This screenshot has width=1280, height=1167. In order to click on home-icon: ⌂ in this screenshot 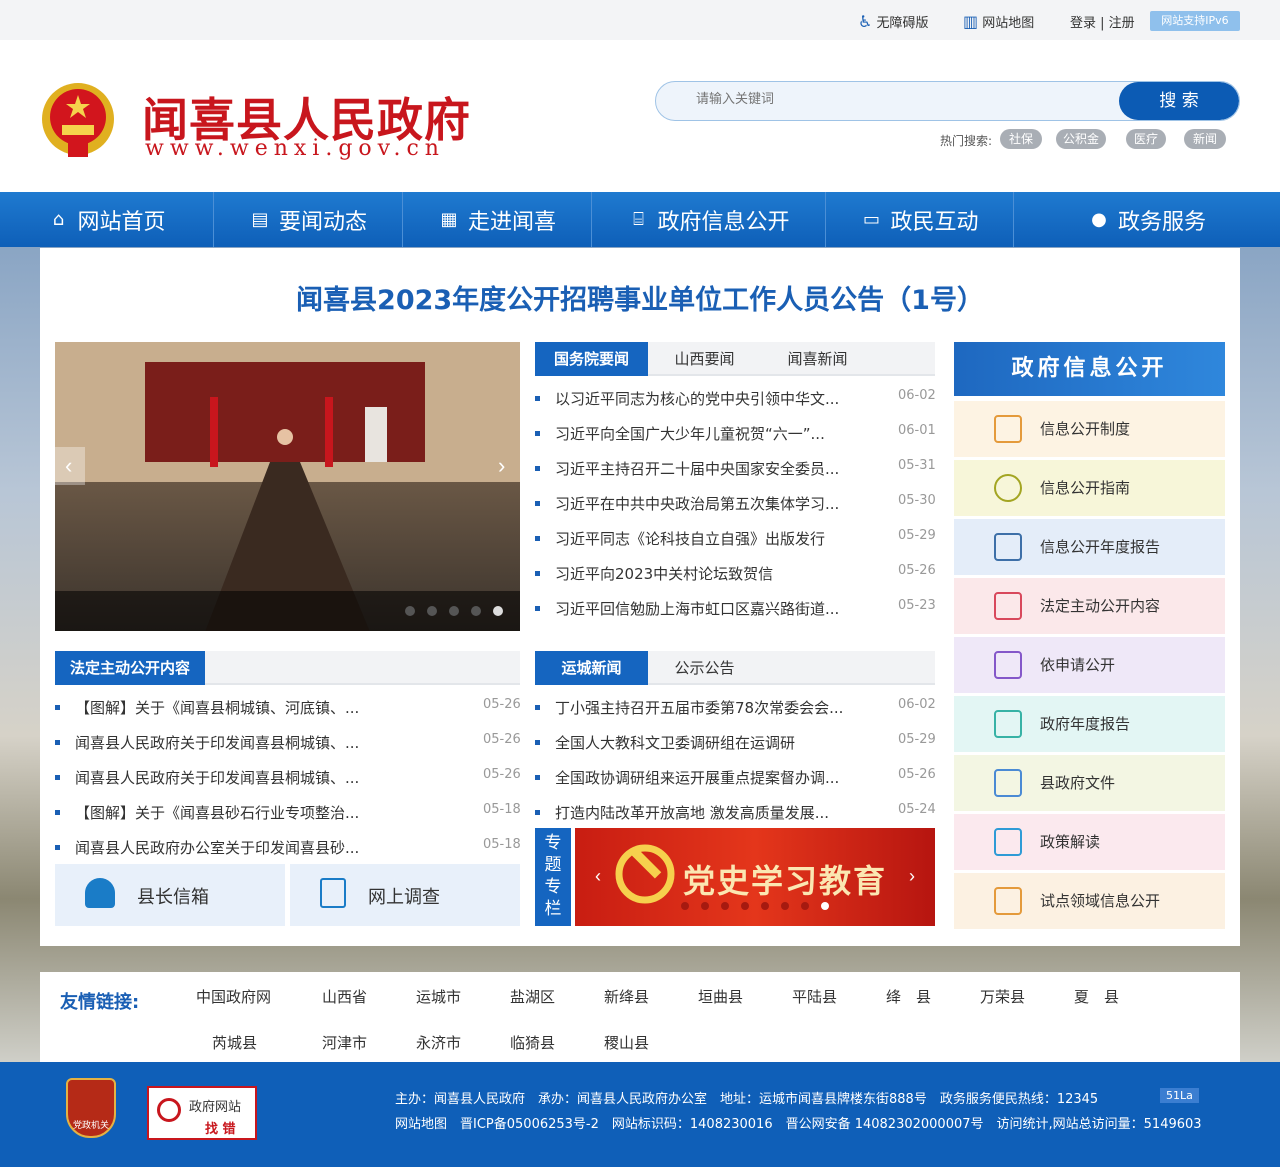, I will do `click(58, 219)`.